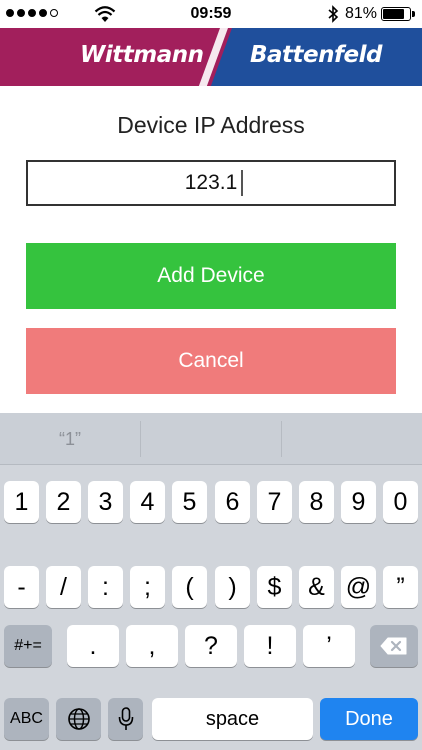  What do you see at coordinates (361, 13) in the screenshot?
I see `battery-percent: 81%` at bounding box center [361, 13].